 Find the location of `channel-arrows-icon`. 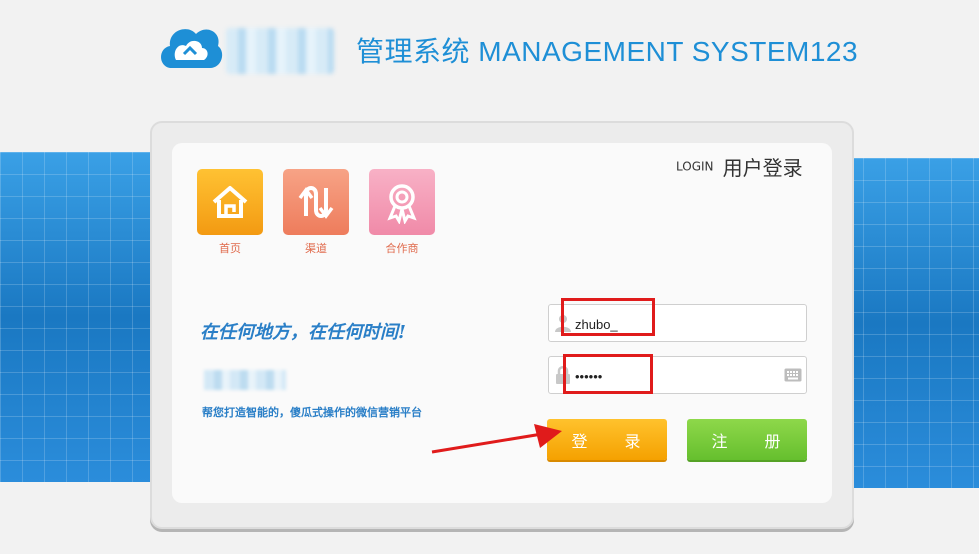

channel-arrows-icon is located at coordinates (316, 202).